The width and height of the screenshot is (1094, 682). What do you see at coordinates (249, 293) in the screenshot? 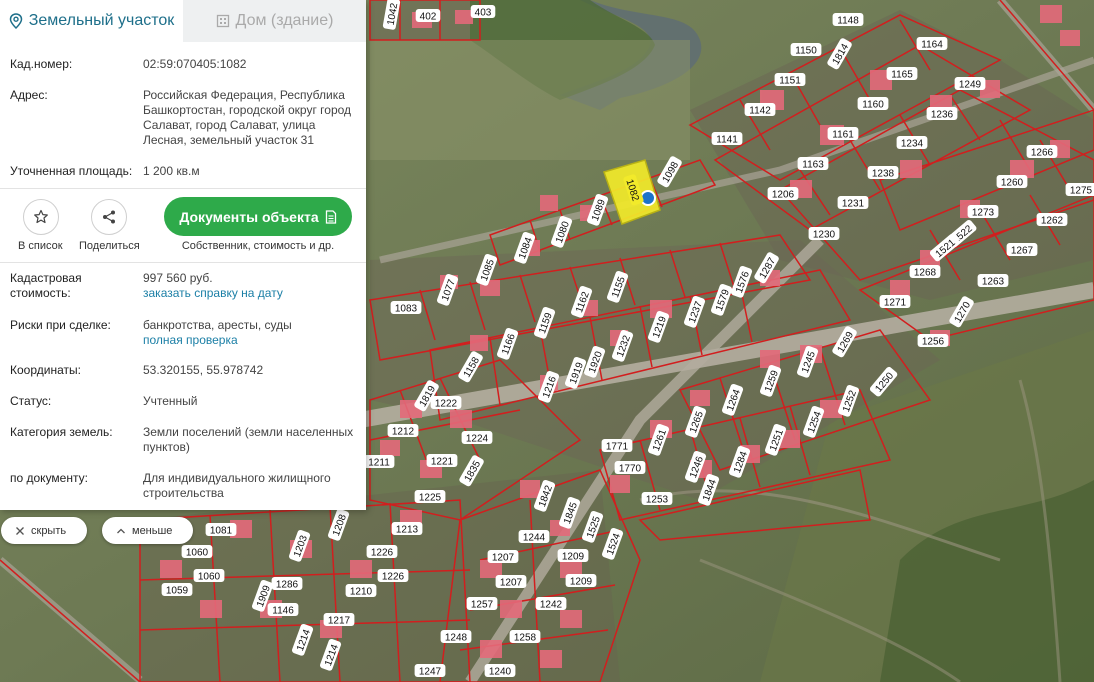
I see `order-certificate-link: заказать справку на дату` at bounding box center [249, 293].